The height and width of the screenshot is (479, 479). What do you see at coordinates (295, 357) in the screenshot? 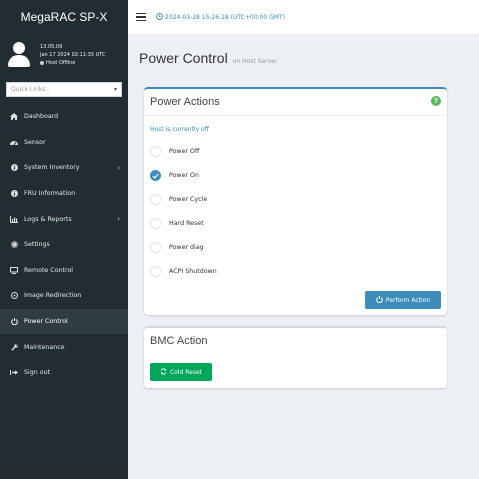
I see `bmc-action-panel: BMC Action Cold Reset` at bounding box center [295, 357].